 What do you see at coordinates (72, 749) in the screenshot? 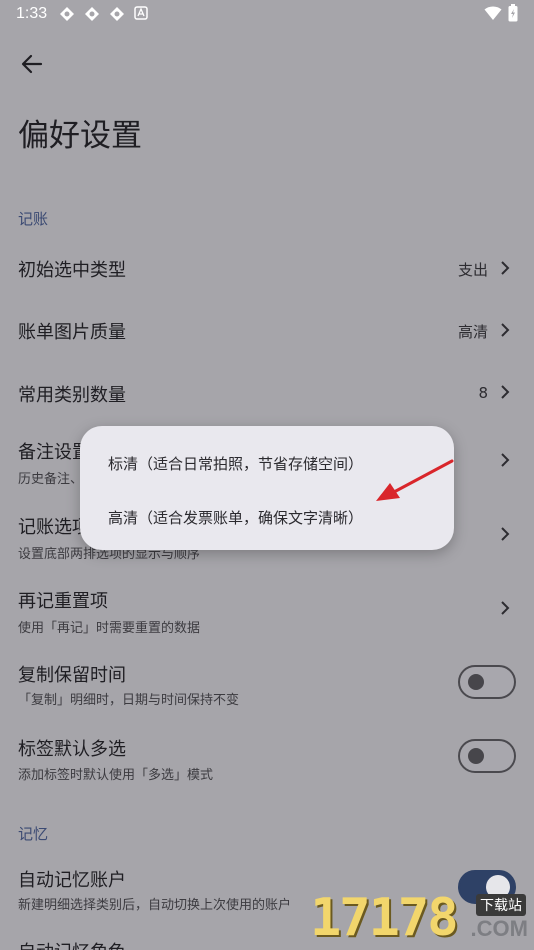
I see `row-title: 标签默认多选` at bounding box center [72, 749].